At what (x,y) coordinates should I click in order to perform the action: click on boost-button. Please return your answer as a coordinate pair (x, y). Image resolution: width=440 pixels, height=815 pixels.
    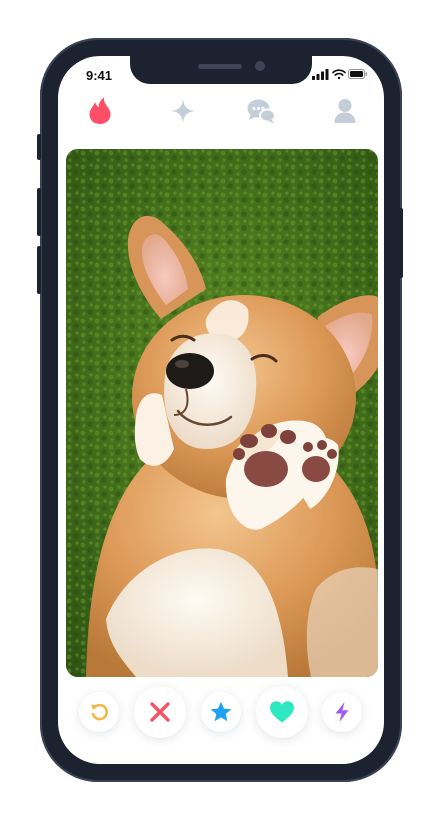
    Looking at the image, I should click on (342, 712).